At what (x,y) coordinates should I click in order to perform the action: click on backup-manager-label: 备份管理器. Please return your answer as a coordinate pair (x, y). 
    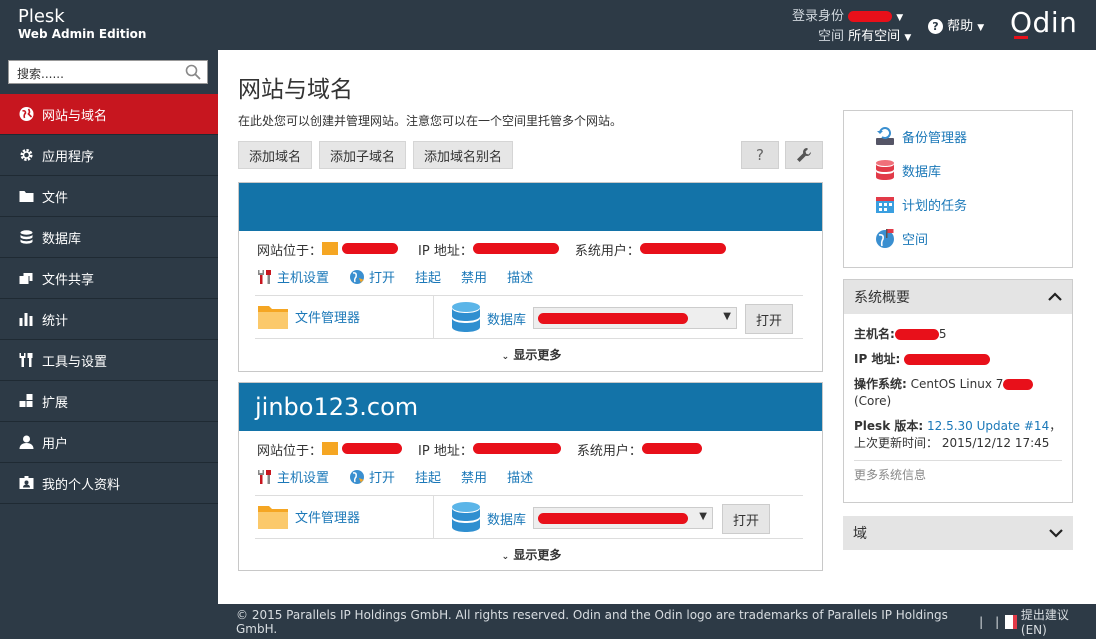
    Looking at the image, I should click on (935, 138).